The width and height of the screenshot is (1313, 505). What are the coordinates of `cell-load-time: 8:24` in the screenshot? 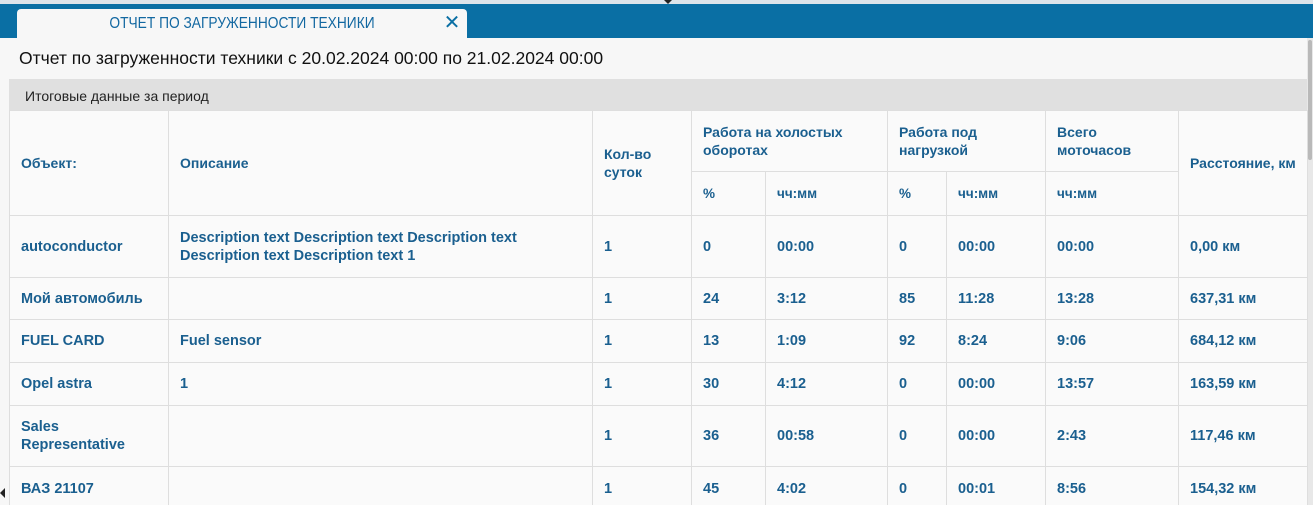 It's located at (996, 341).